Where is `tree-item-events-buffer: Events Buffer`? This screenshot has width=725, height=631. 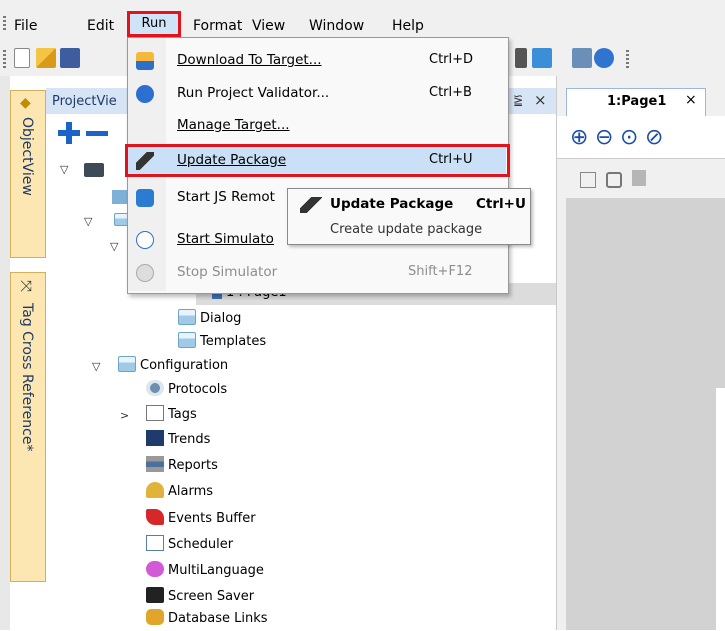 tree-item-events-buffer: Events Buffer is located at coordinates (201, 519).